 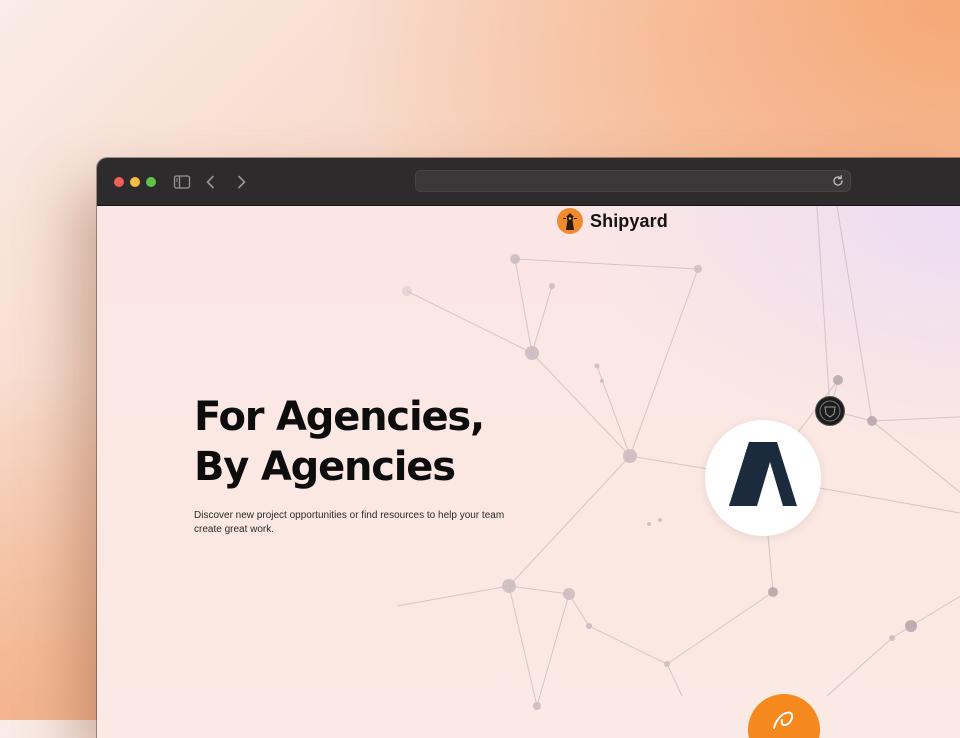 I want to click on sidebar-toggle-icon, so click(x=182, y=182).